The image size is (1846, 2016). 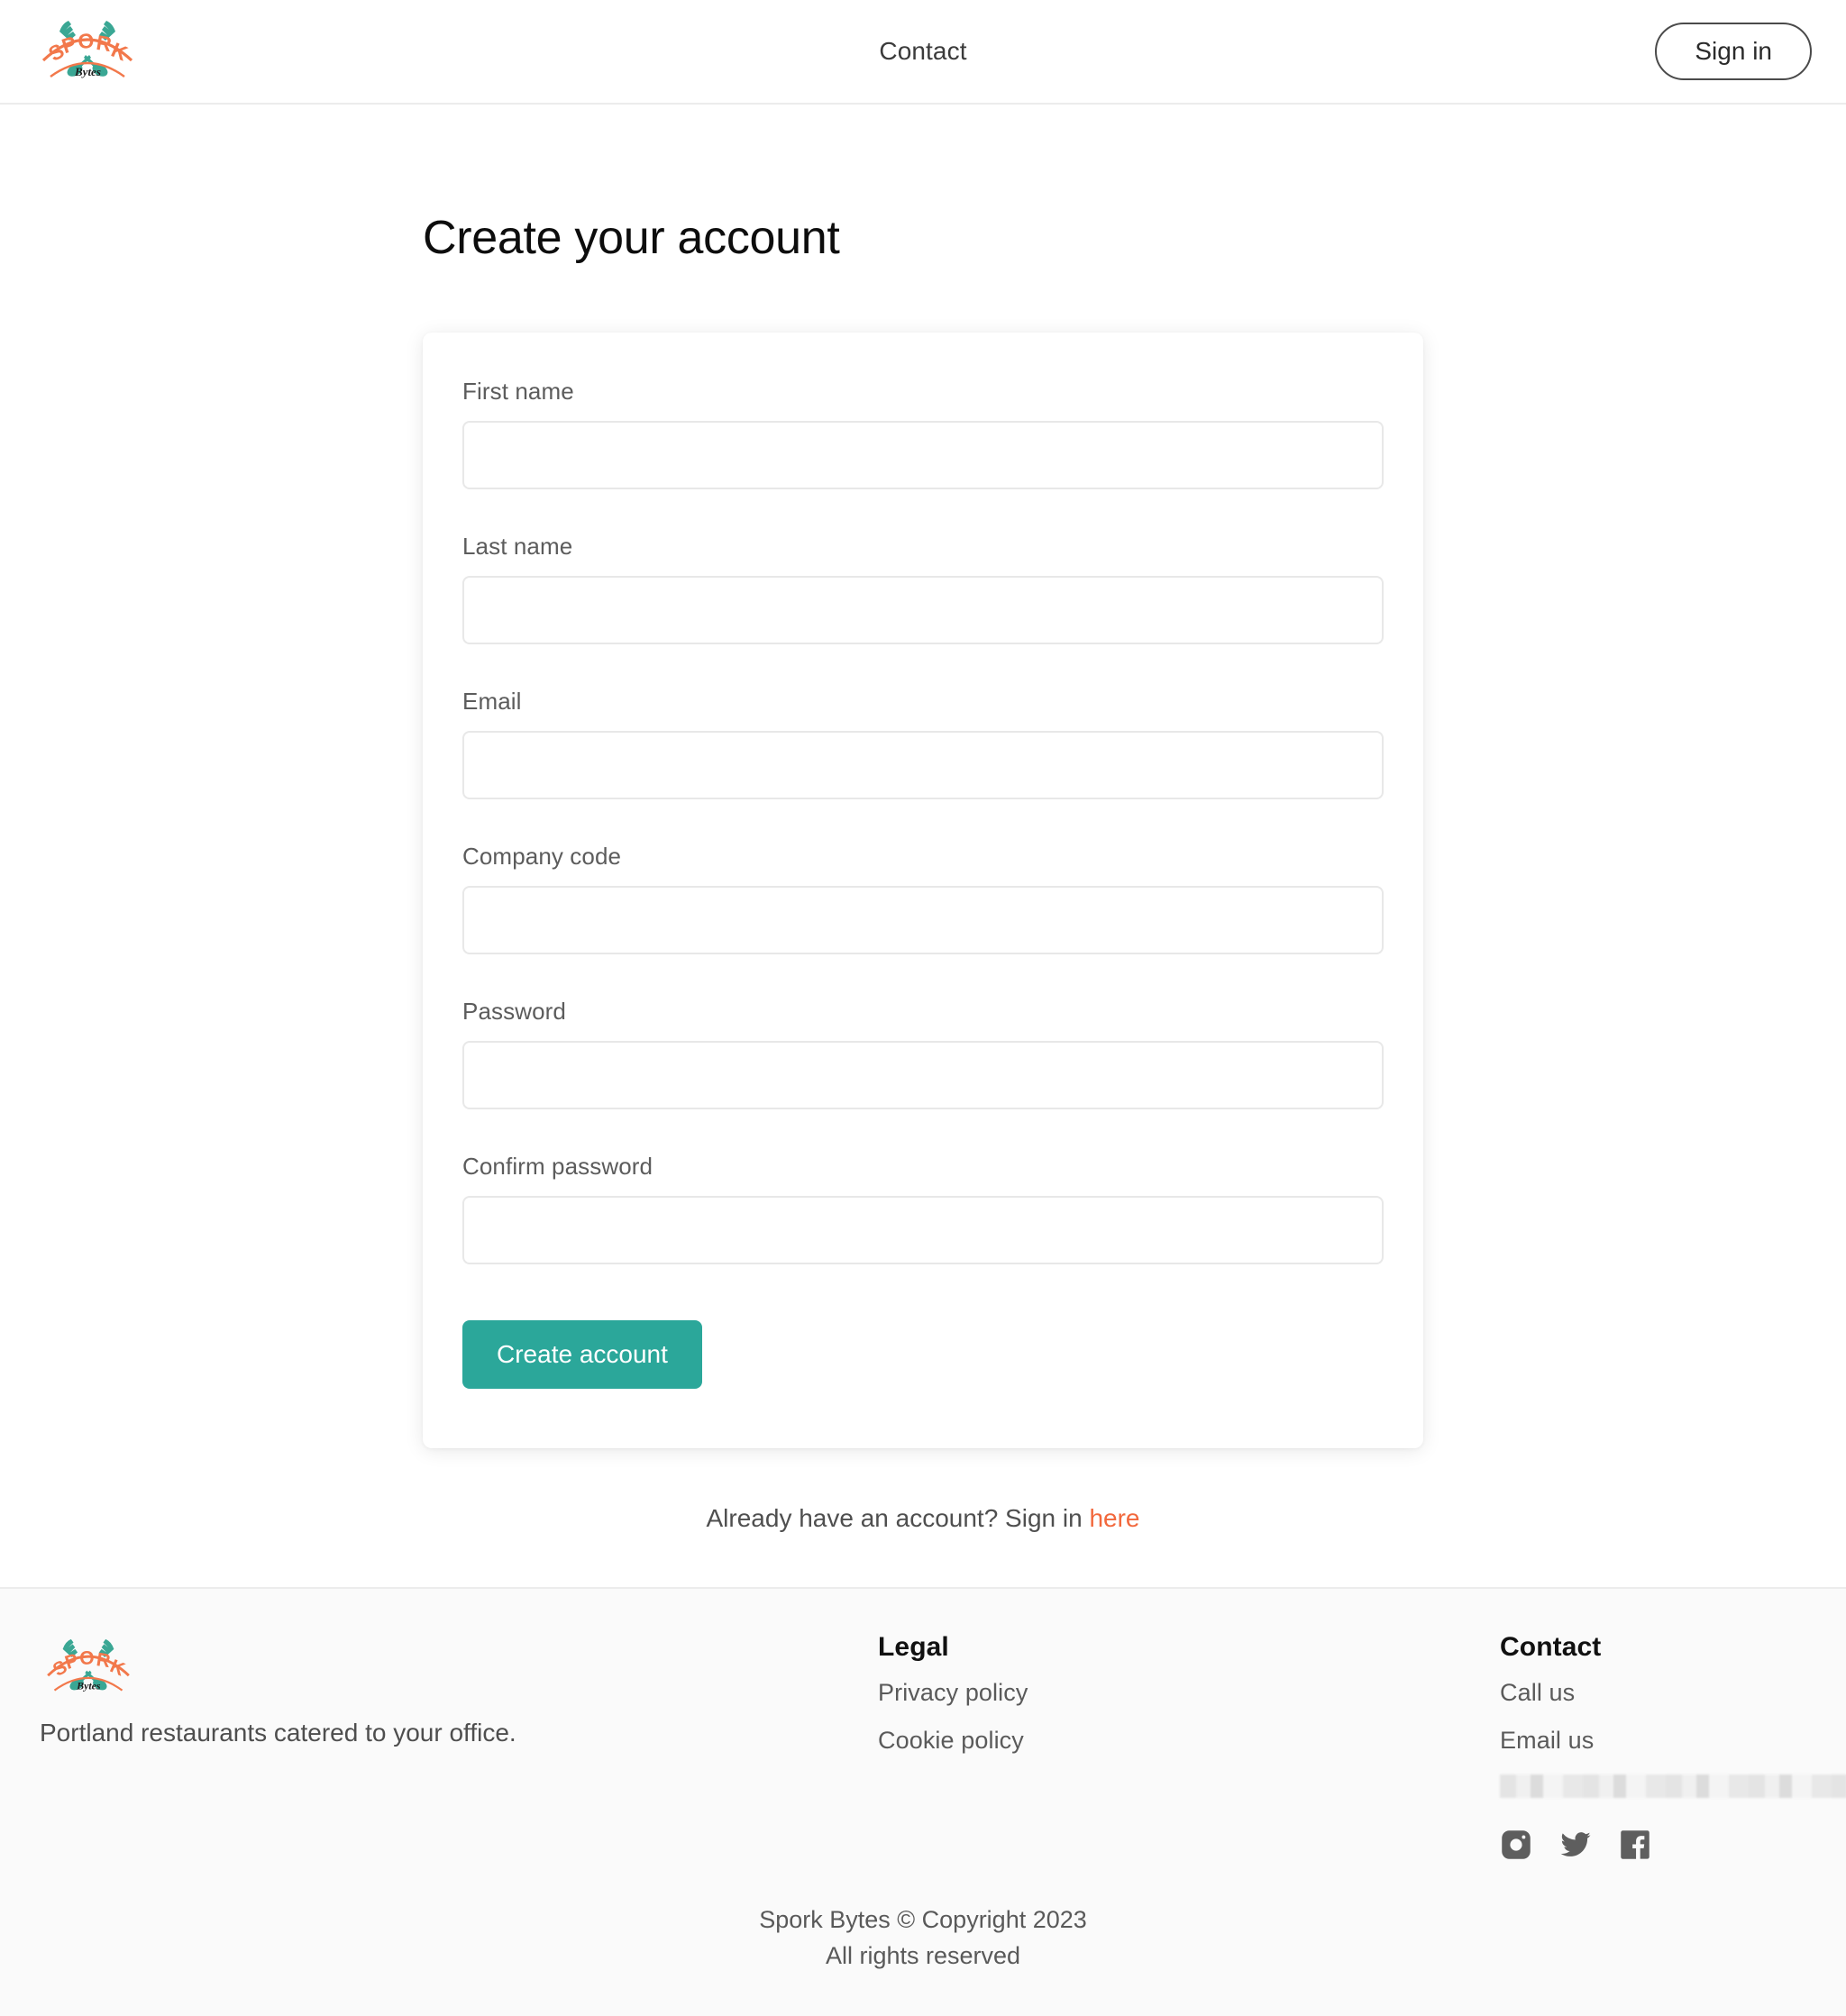 I want to click on field-label-first-name: First name, so click(x=518, y=391).